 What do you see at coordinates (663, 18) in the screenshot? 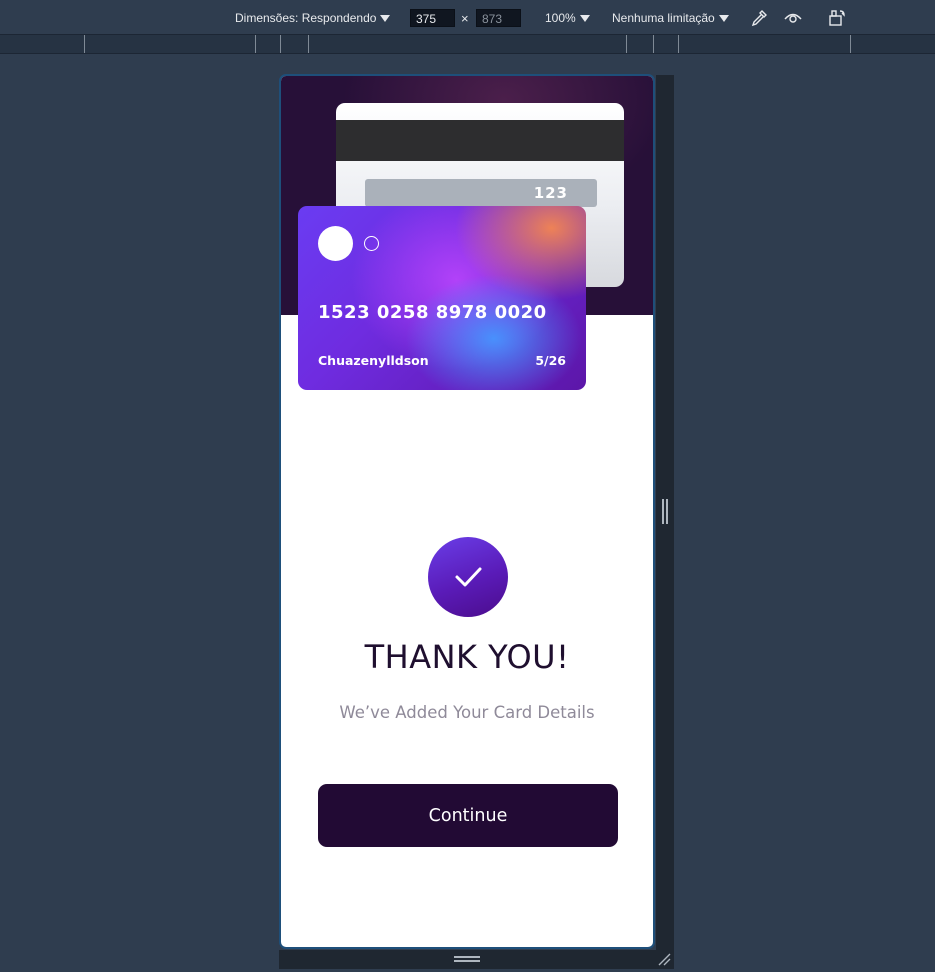
I see `throttle-label: Nenhuma limitação` at bounding box center [663, 18].